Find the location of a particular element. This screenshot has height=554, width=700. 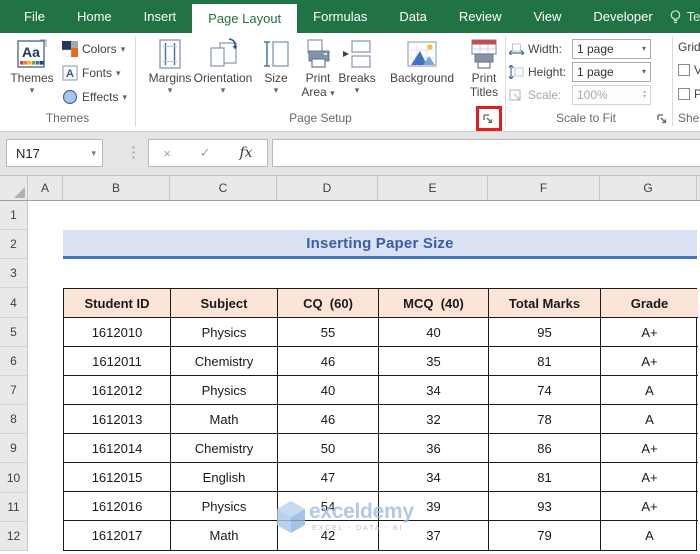

table-cell: 1612010 is located at coordinates (117, 332).